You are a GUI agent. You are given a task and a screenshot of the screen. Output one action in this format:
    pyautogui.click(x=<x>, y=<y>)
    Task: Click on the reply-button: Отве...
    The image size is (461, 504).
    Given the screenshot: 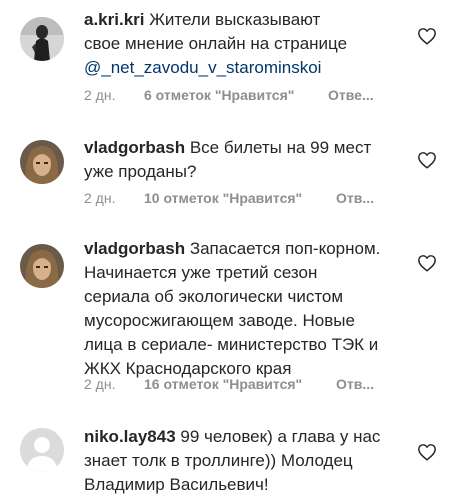 What is the action you would take?
    pyautogui.click(x=351, y=95)
    